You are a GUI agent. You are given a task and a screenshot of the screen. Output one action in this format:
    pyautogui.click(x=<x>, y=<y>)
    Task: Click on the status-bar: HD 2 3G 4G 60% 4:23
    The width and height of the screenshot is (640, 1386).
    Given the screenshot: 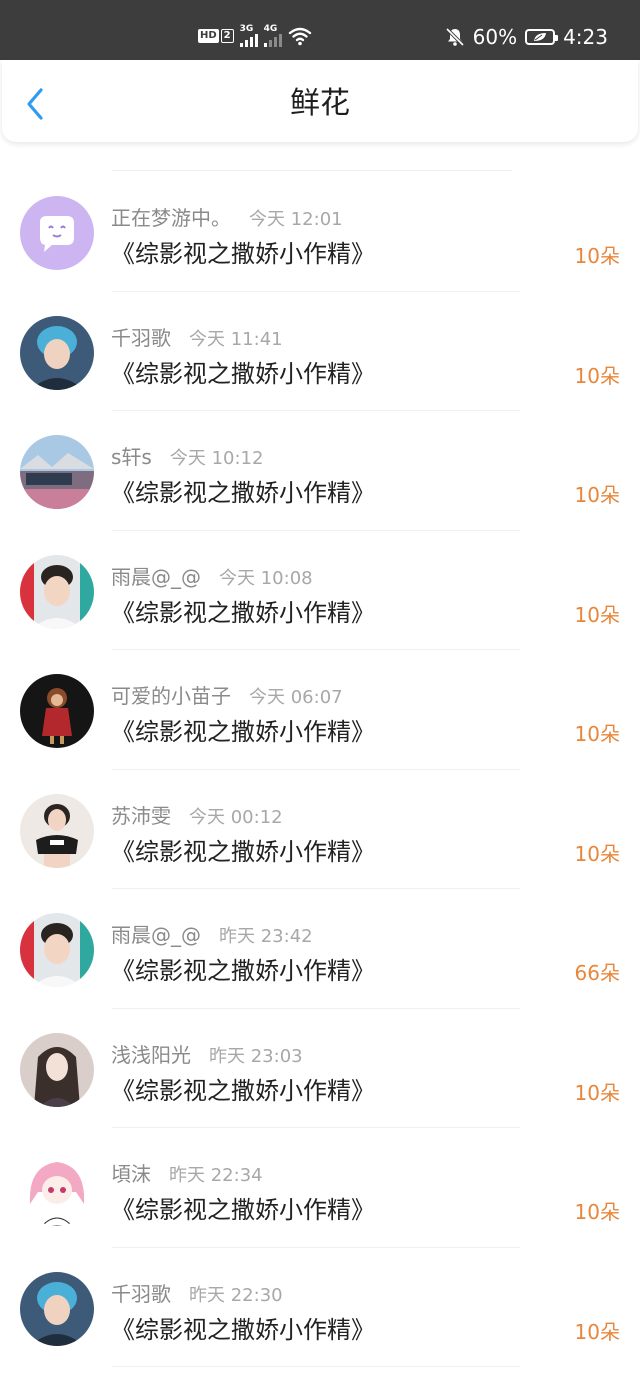 What is the action you would take?
    pyautogui.click(x=320, y=30)
    